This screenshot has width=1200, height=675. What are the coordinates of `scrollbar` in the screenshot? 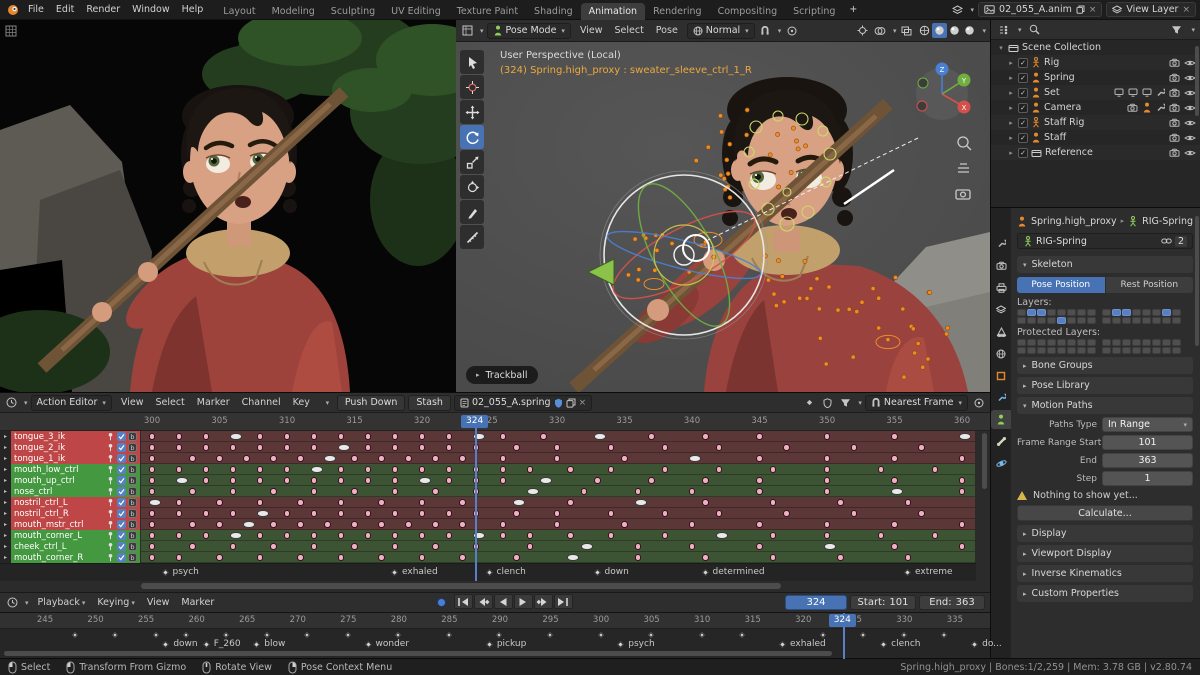 It's located at (461, 586).